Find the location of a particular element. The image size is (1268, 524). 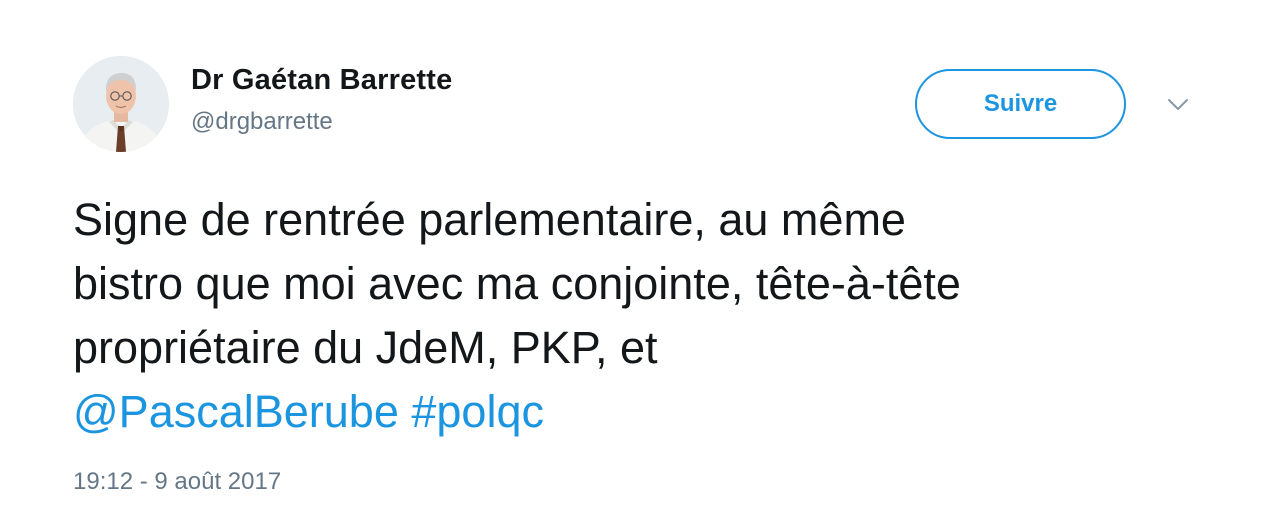

avatar is located at coordinates (121, 104).